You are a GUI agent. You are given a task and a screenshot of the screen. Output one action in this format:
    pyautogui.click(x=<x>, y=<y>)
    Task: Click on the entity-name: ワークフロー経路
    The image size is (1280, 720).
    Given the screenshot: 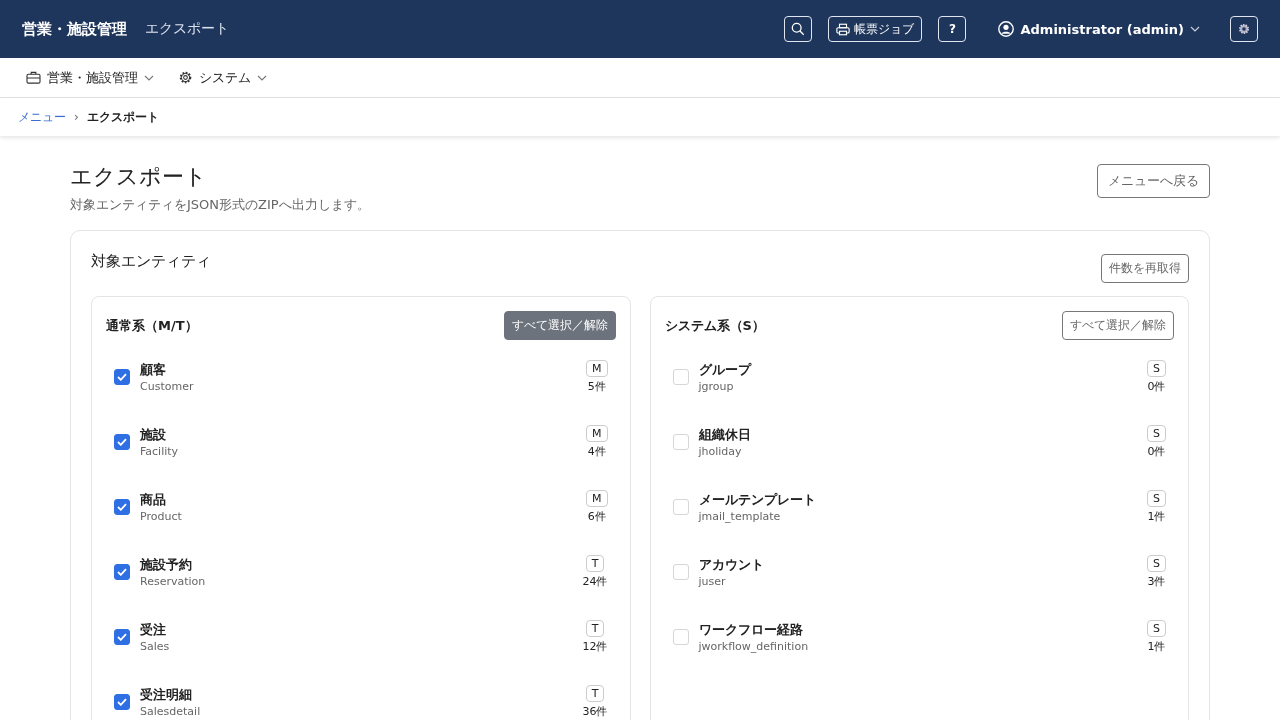 What is the action you would take?
    pyautogui.click(x=751, y=629)
    